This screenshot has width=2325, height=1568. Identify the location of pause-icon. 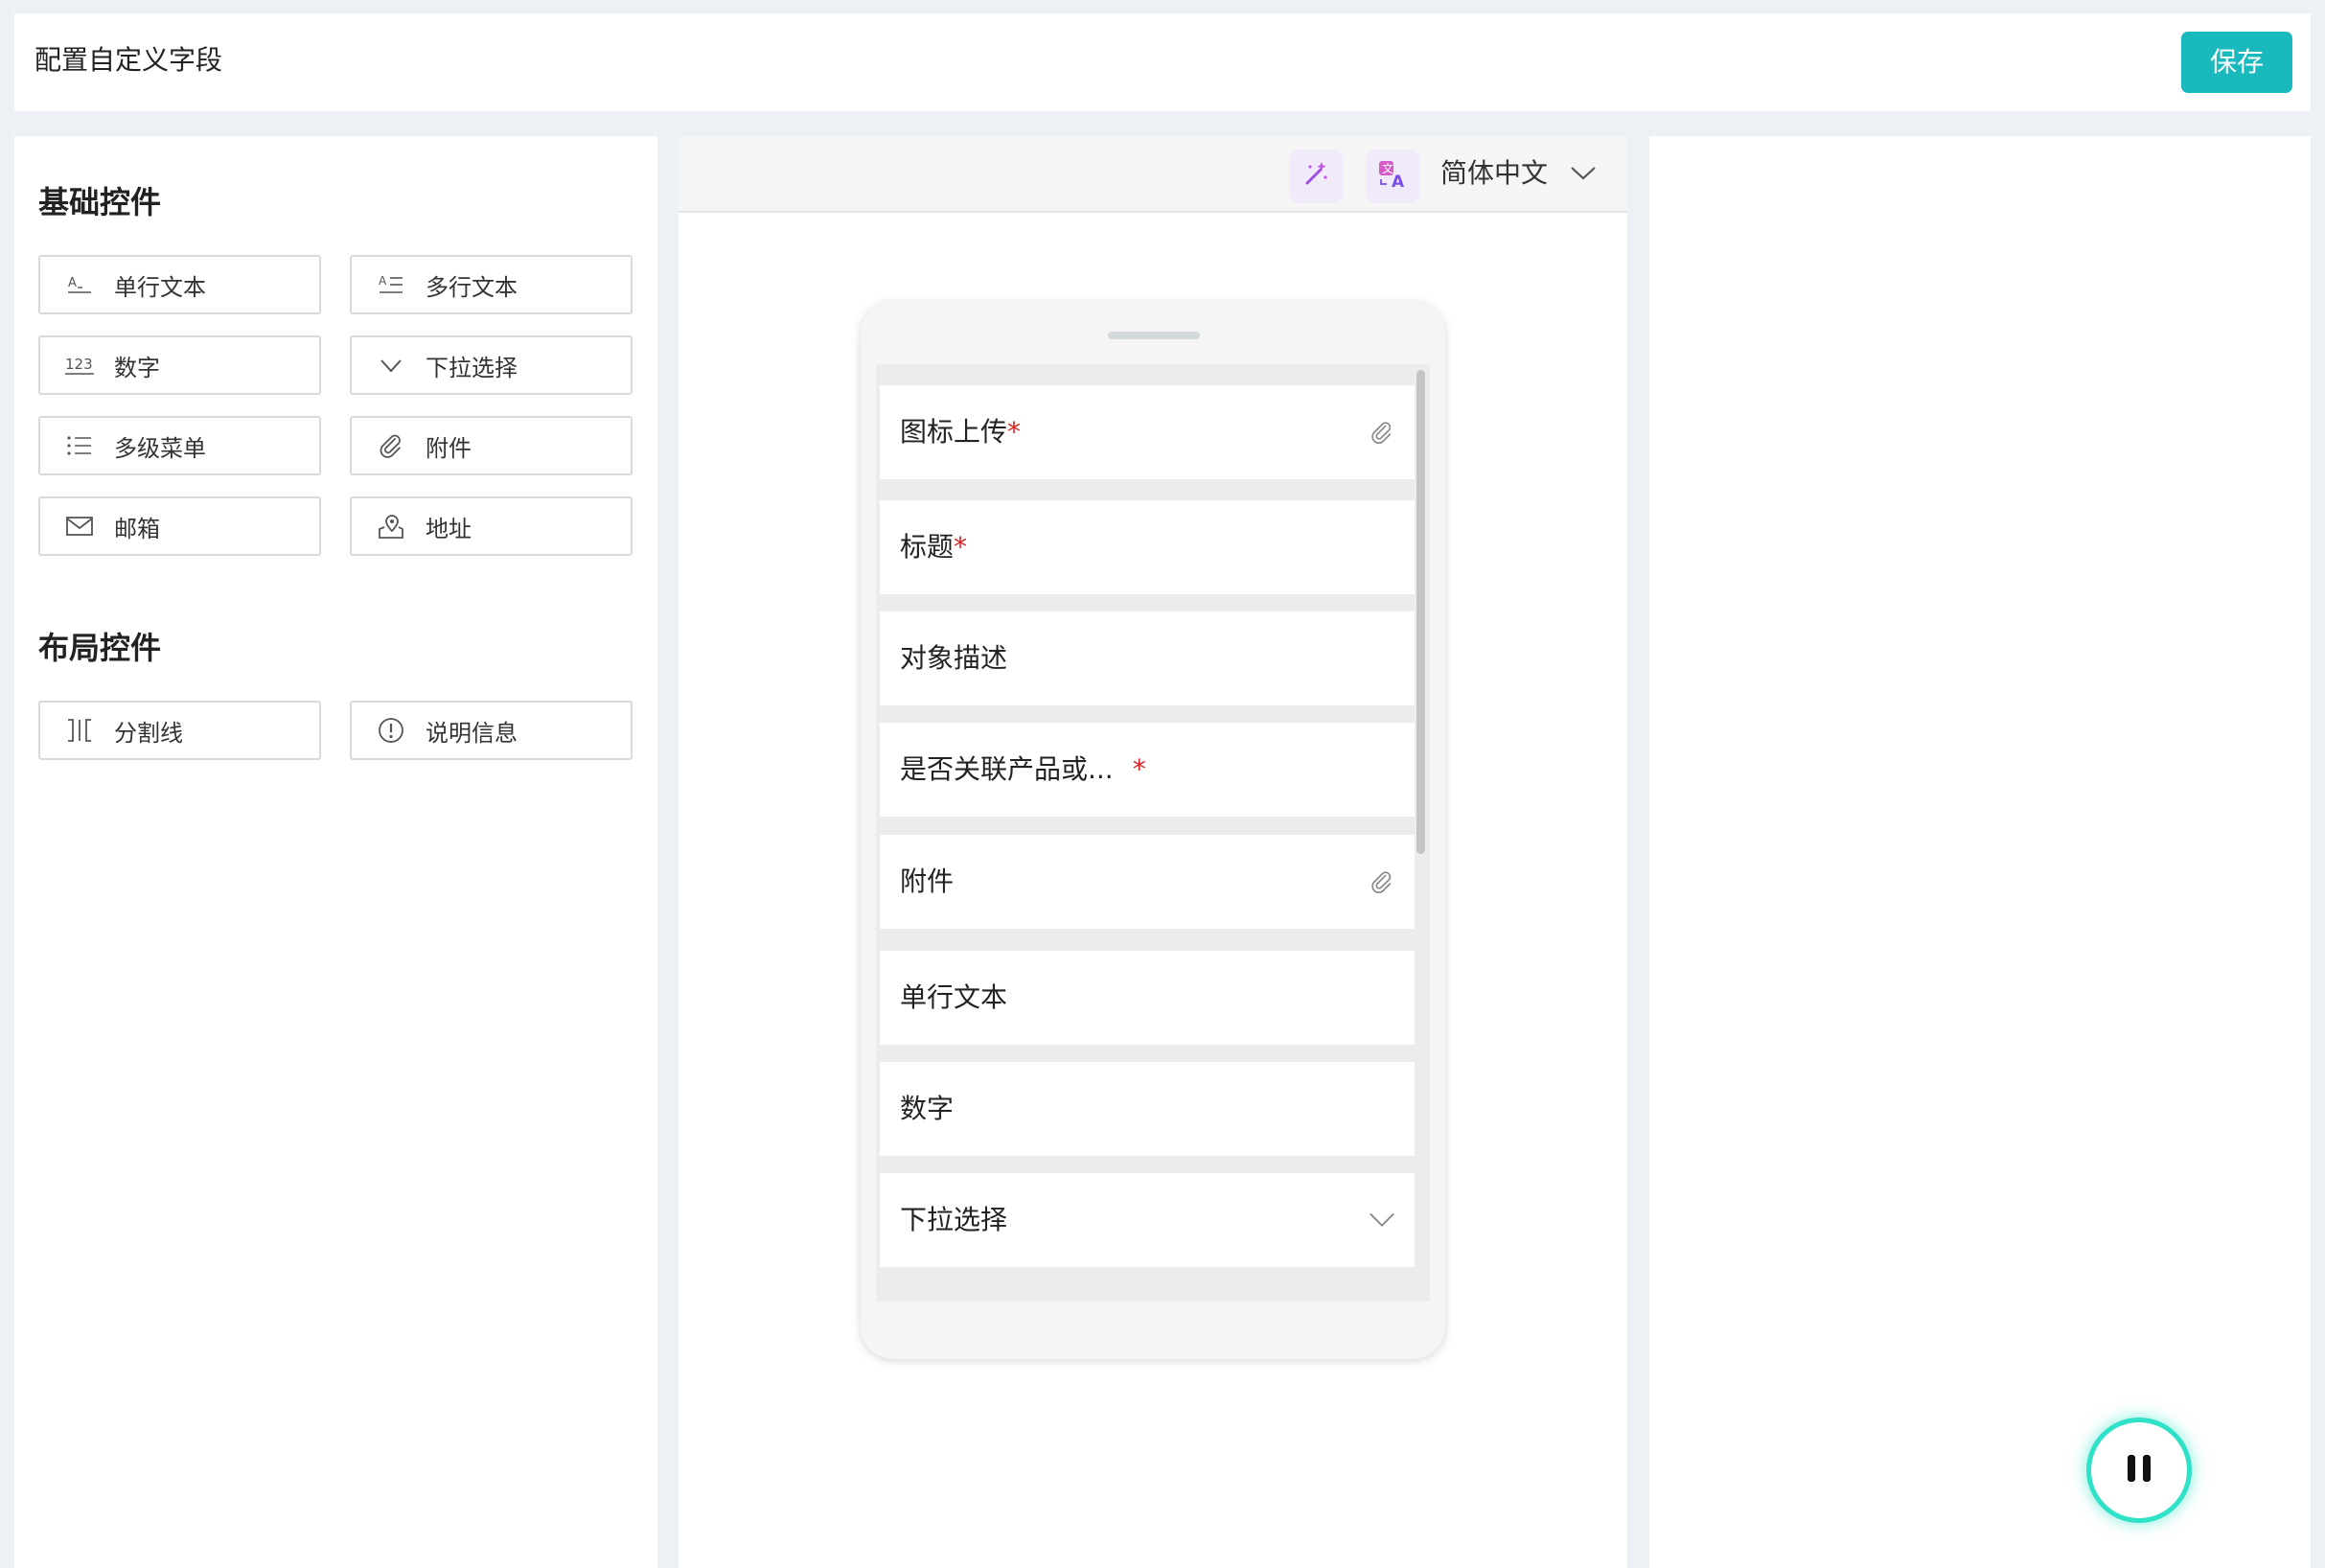
(2139, 1470).